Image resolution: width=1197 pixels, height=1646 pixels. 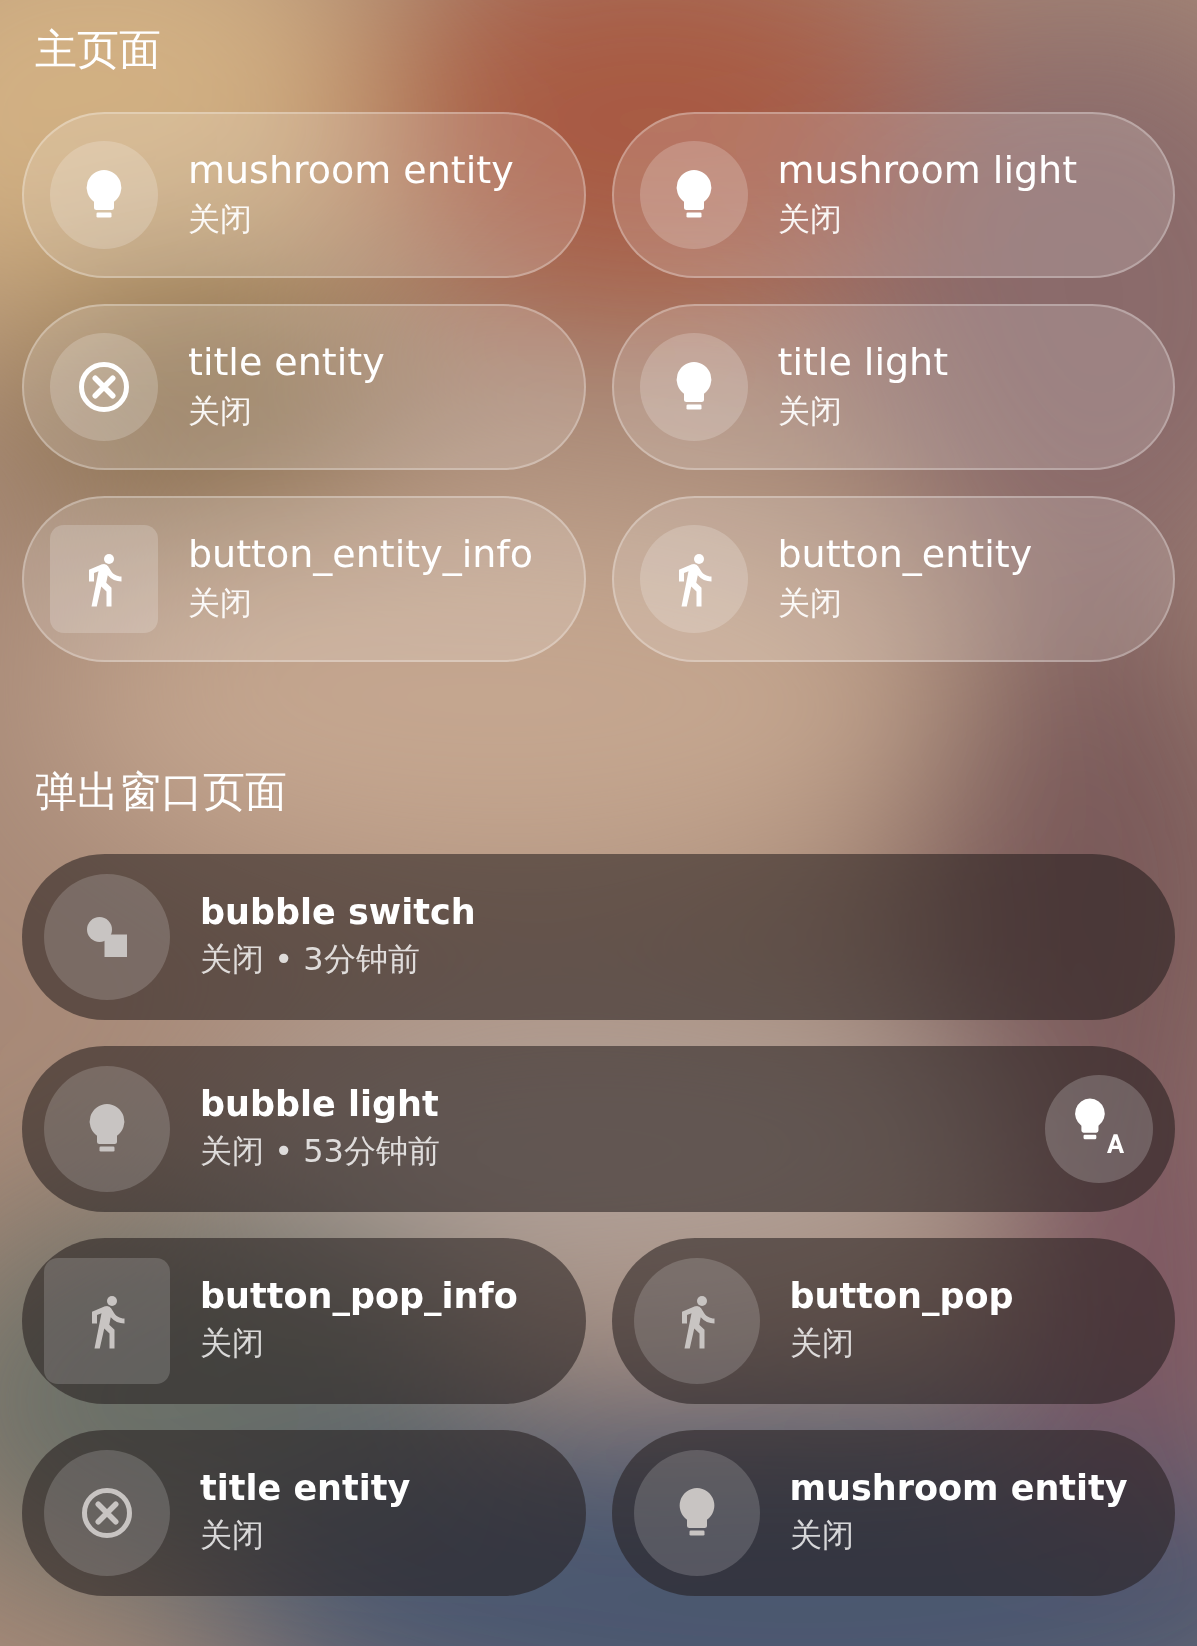 I want to click on entity-card: bubble light 关闭 • 53分钟前, so click(x=598, y=1129).